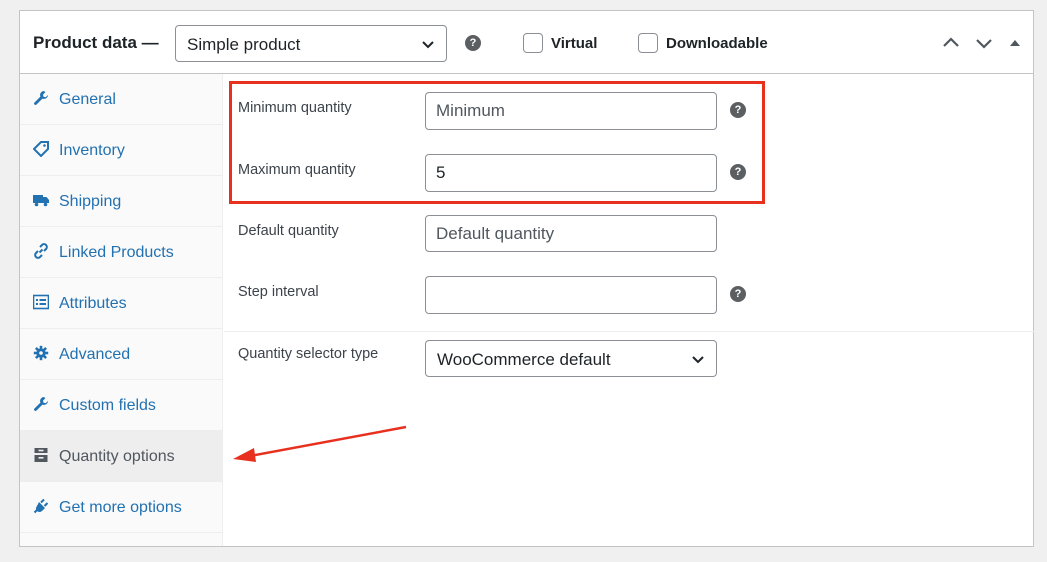  I want to click on section-divider, so click(629, 331).